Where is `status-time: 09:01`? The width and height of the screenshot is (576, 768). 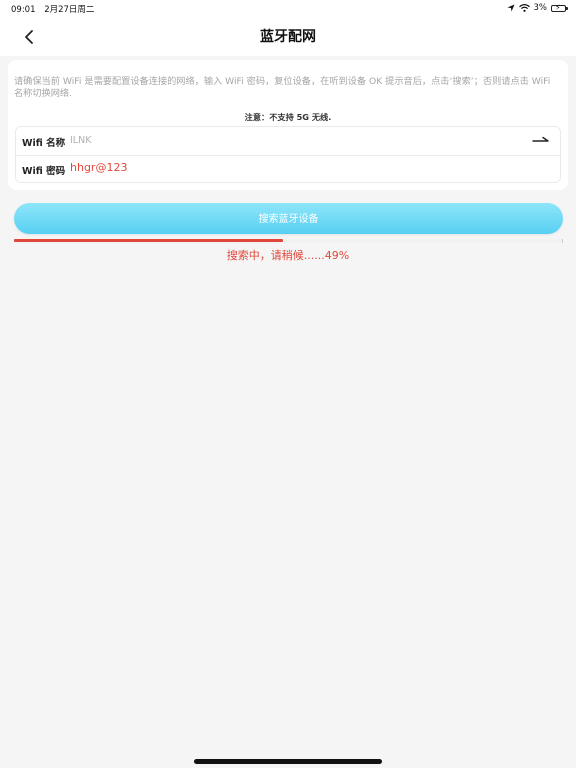
status-time: 09:01 is located at coordinates (23, 10).